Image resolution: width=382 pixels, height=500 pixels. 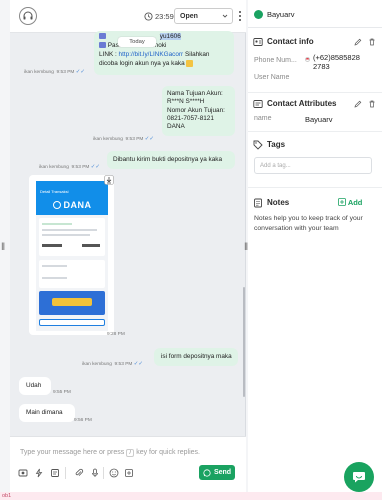 I want to click on indonesia-flag-icon, so click(x=307, y=59).